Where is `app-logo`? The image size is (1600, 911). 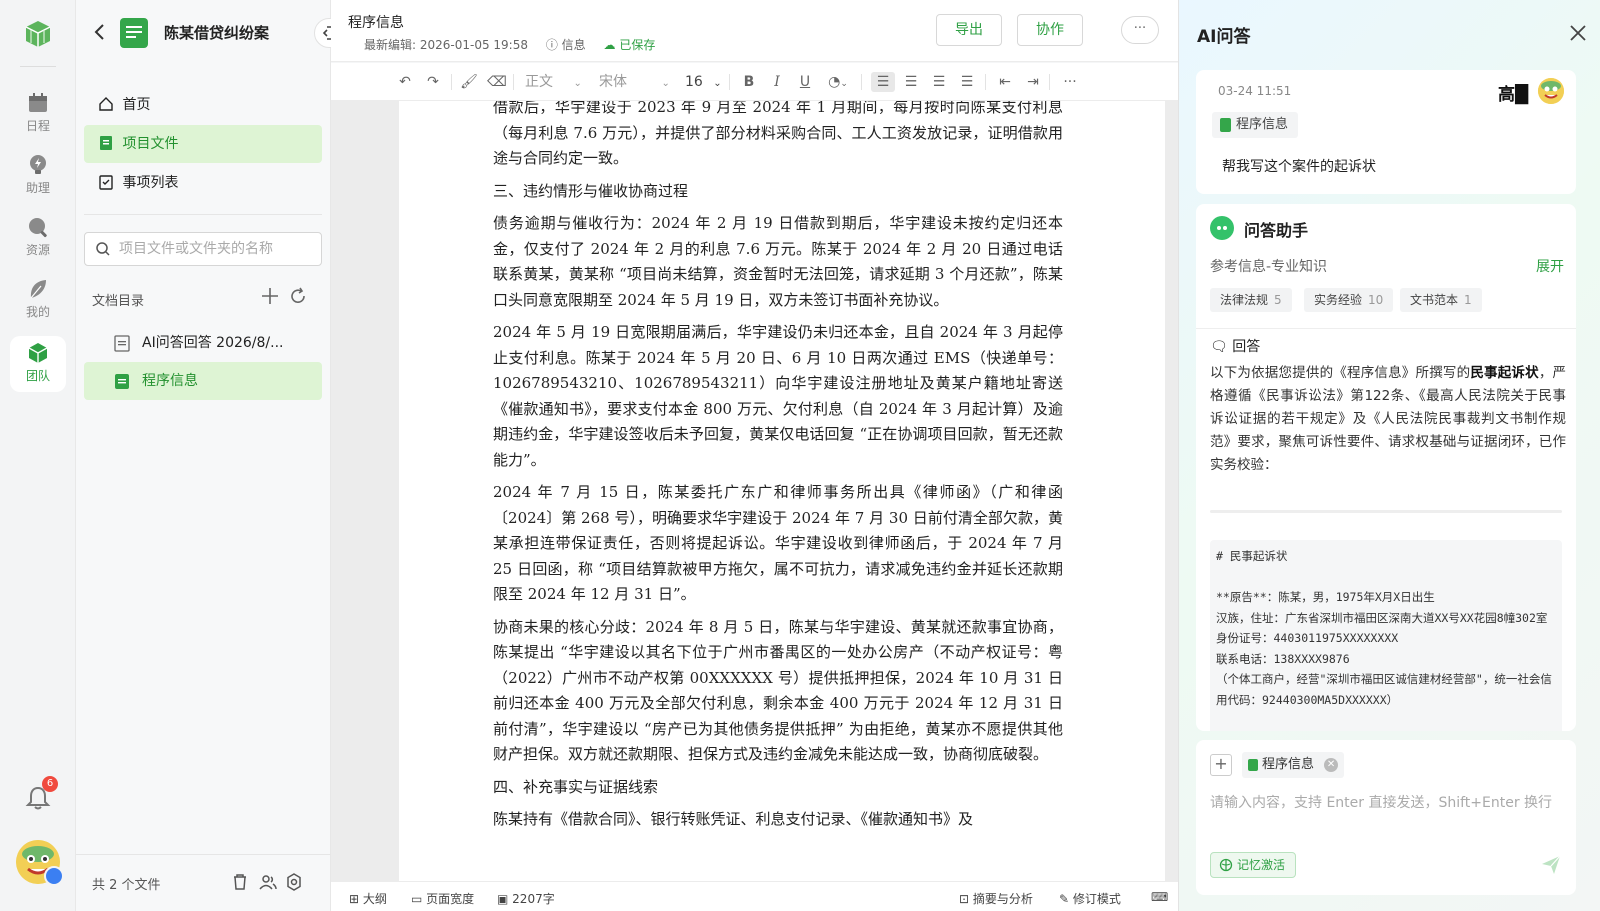
app-logo is located at coordinates (38, 34).